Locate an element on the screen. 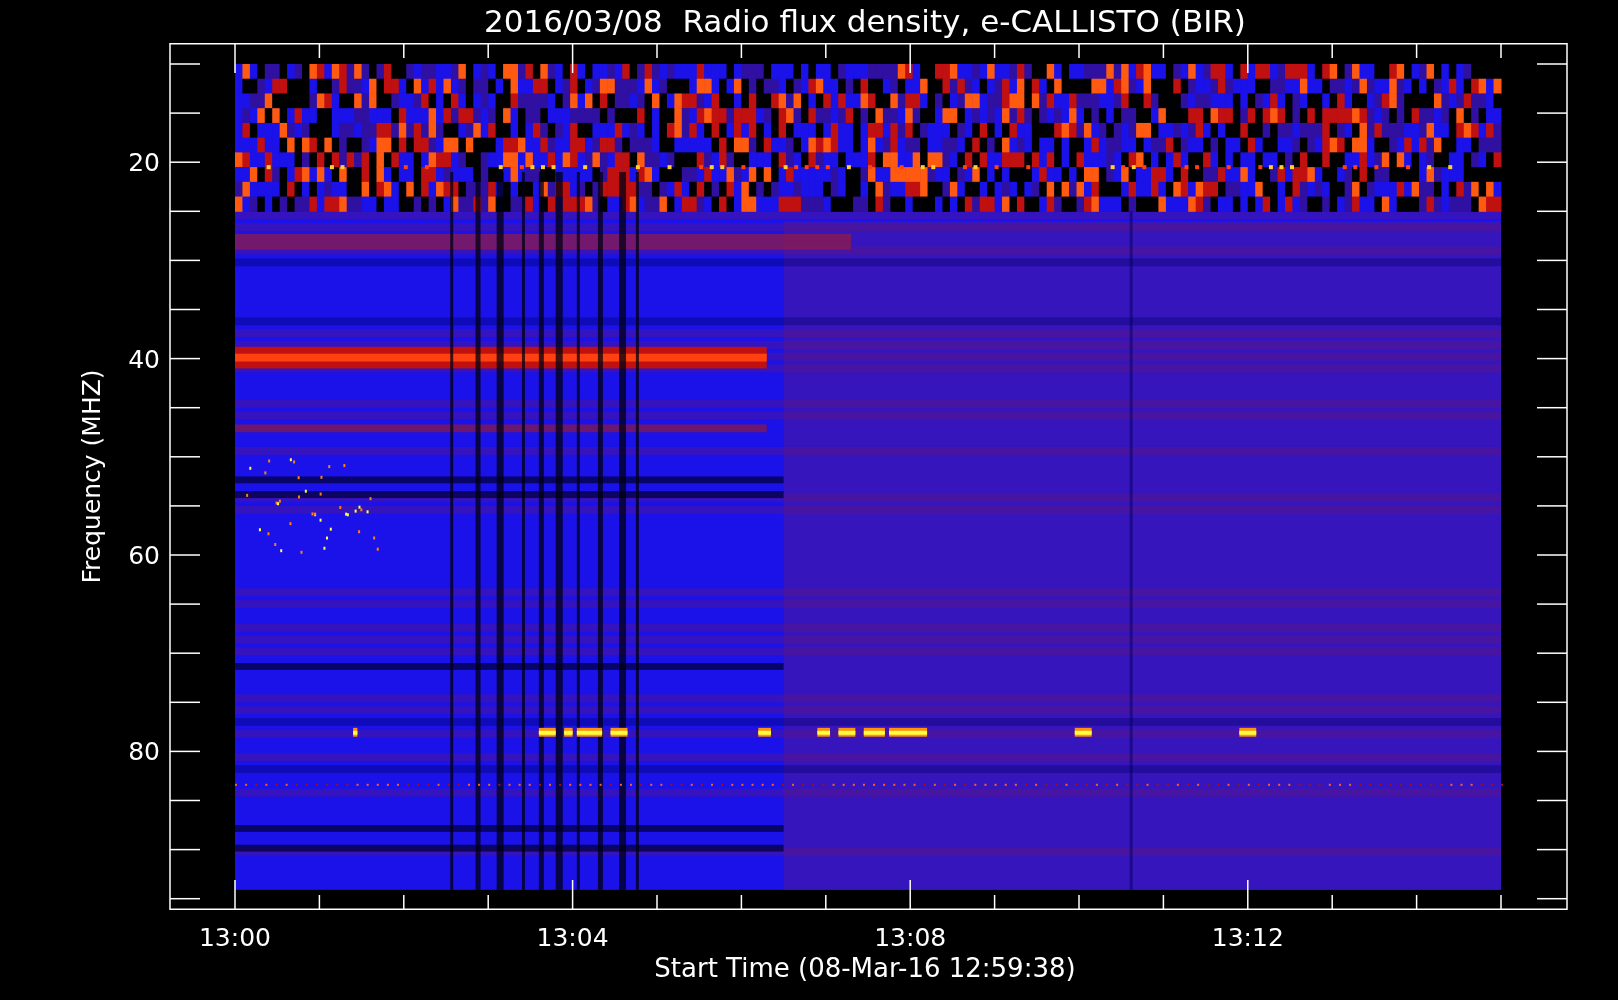  chart-title: 2016/03/08 Radio flux density, e-CALLISTO (BIR) is located at coordinates (865, 21).